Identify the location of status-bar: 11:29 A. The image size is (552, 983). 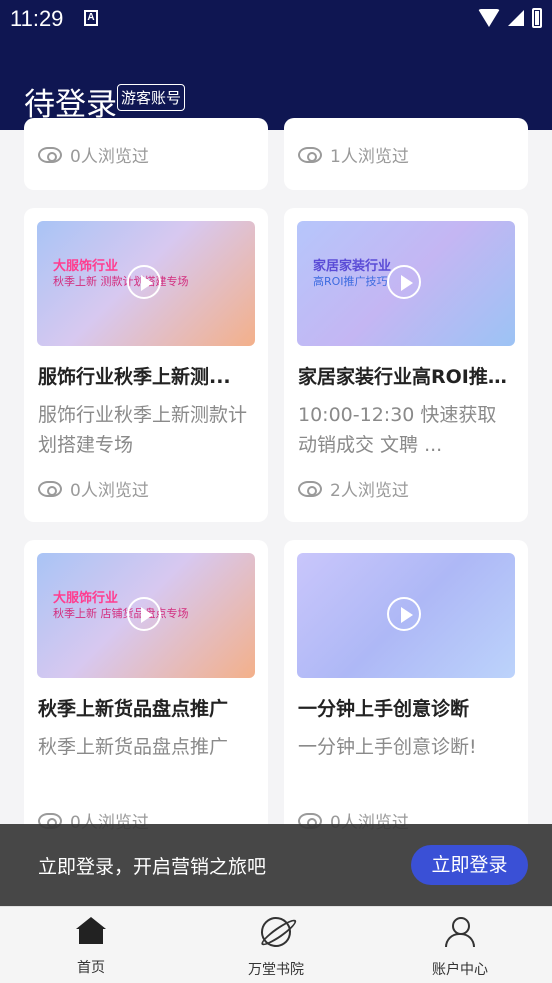
(276, 19).